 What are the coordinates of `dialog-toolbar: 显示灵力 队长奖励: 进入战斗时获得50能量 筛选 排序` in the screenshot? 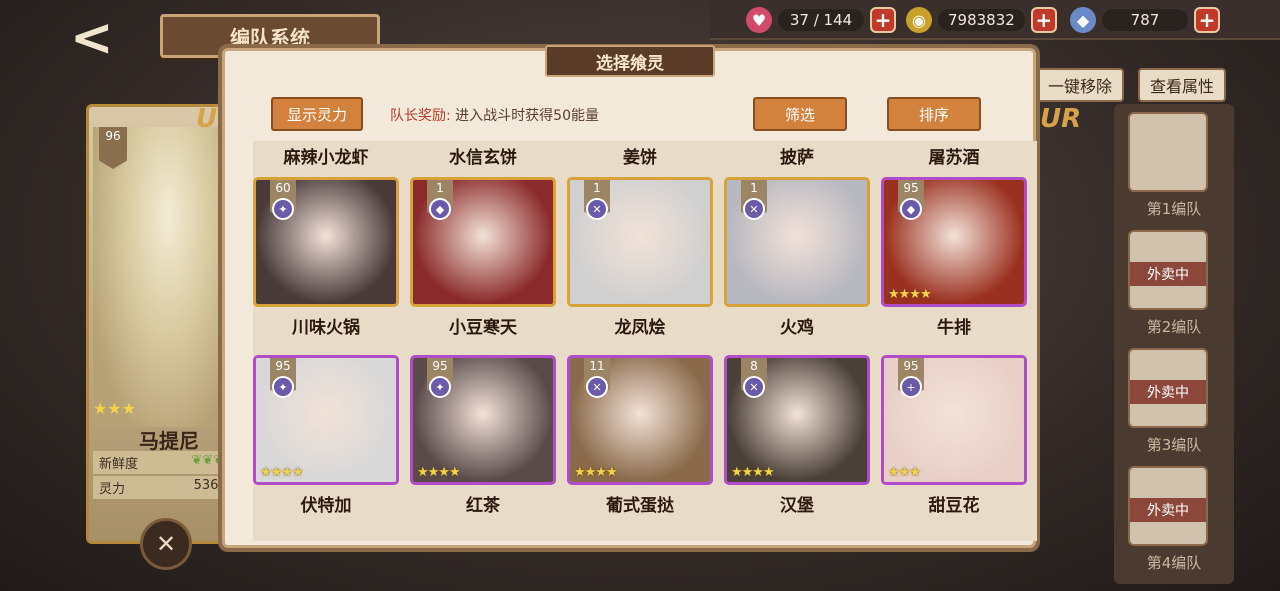 It's located at (629, 115).